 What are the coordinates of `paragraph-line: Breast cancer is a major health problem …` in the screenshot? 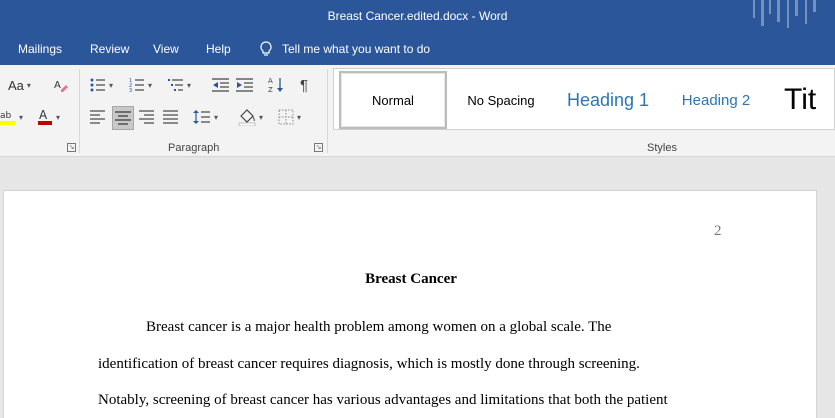 It's located at (379, 327).